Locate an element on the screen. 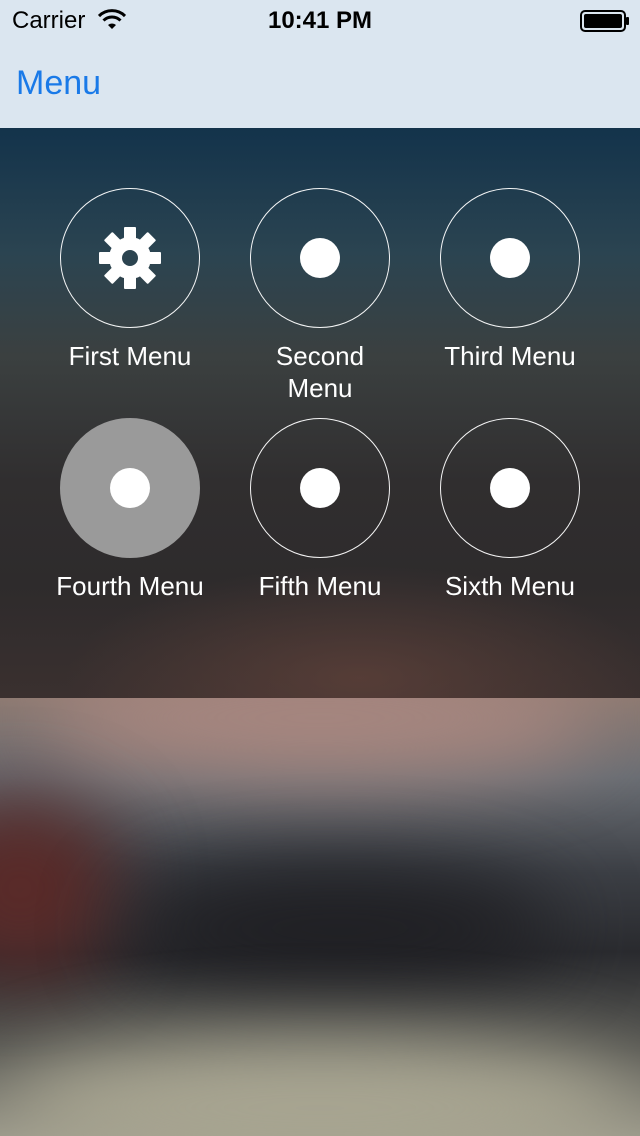  status-time: 10:41 PM is located at coordinates (320, 20).